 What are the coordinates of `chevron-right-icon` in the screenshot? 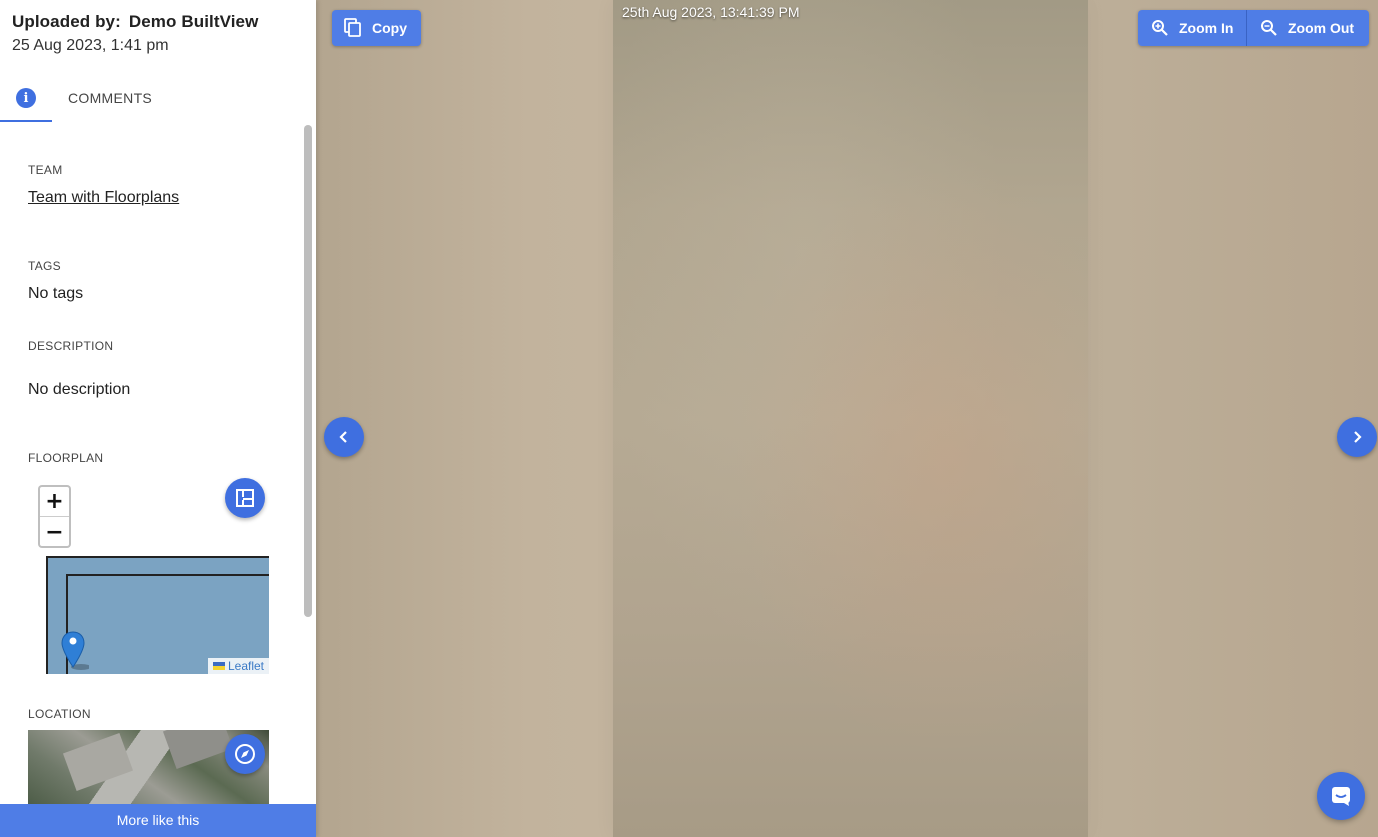 It's located at (1358, 437).